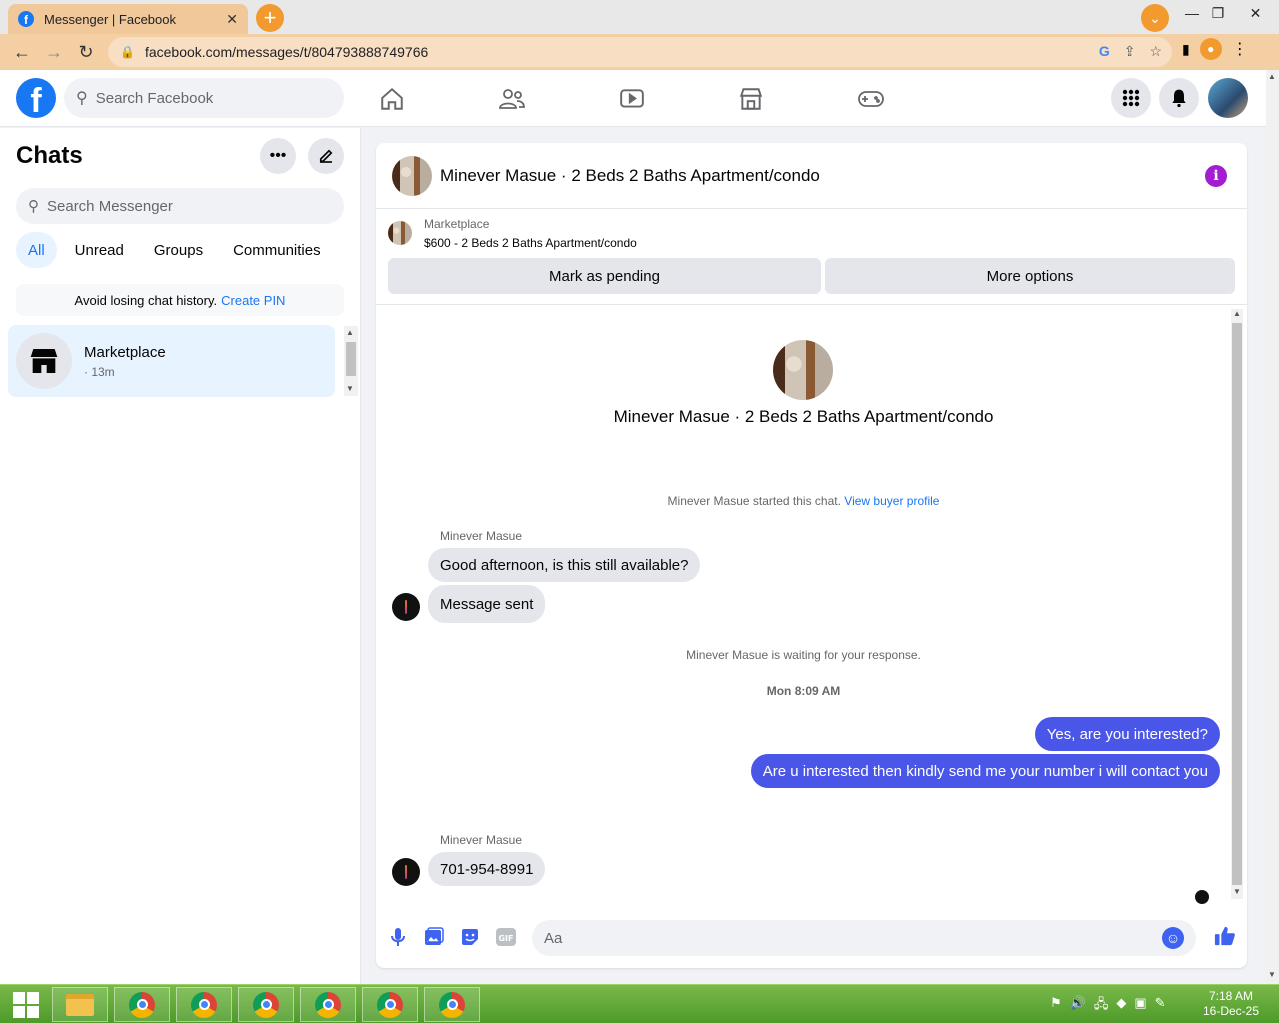 This screenshot has height=1023, width=1279. I want to click on filter-groups: Groups, so click(178, 250).